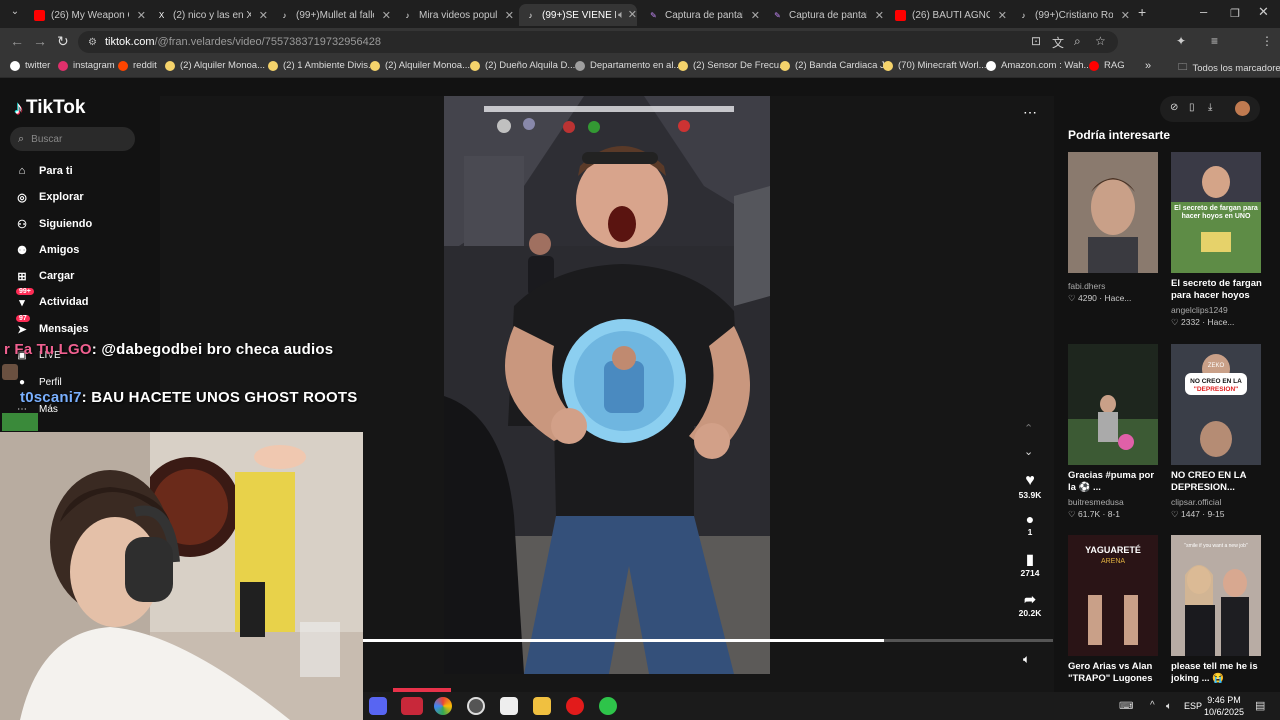 The width and height of the screenshot is (1280, 720). Describe the element at coordinates (1030, 604) in the screenshot. I see `share-button: ➦ 20.2K` at that location.